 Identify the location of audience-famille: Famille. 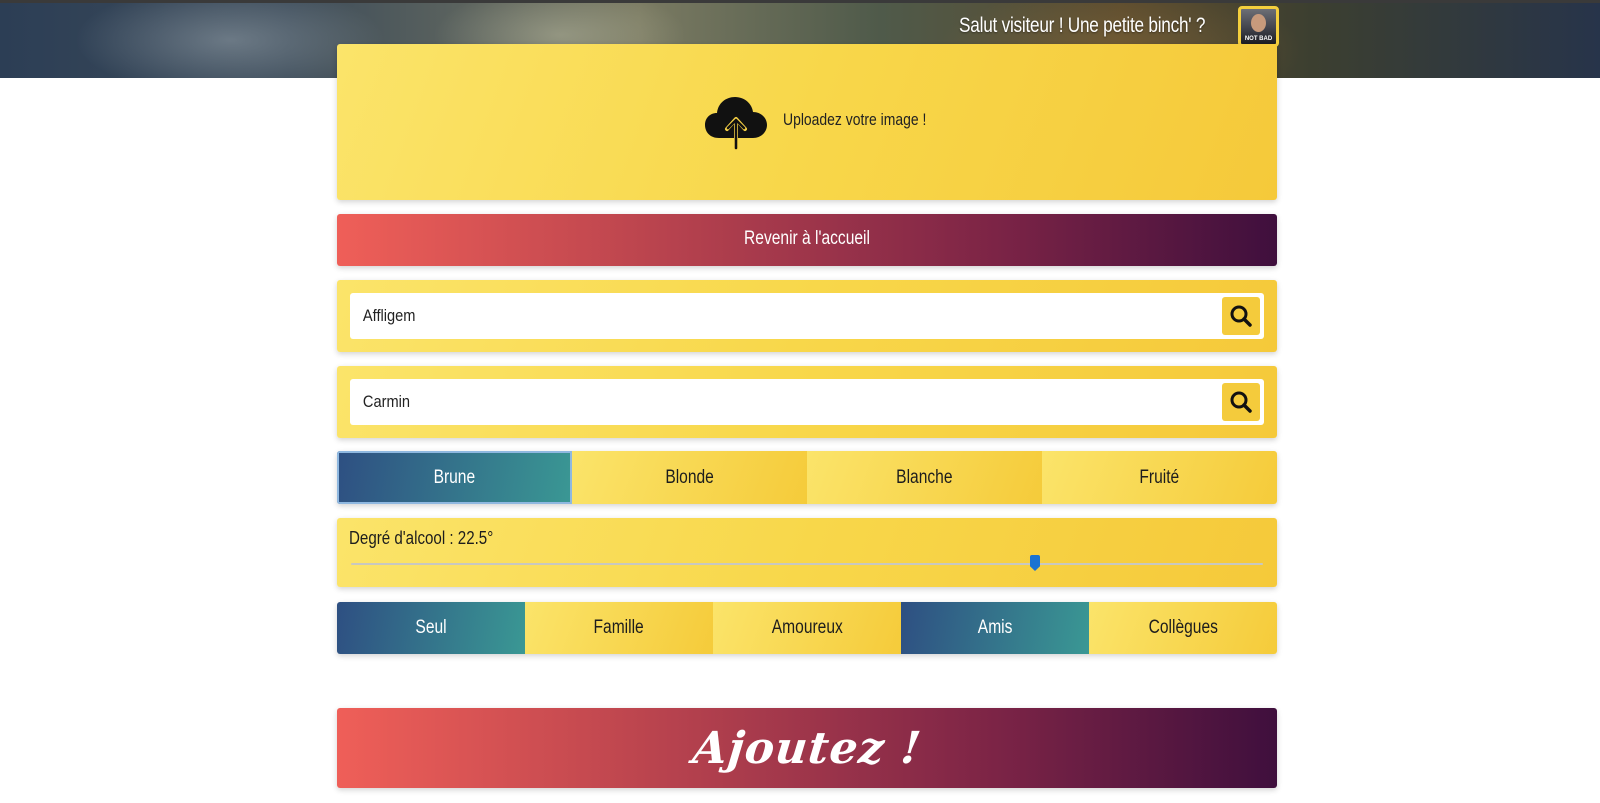
(619, 628).